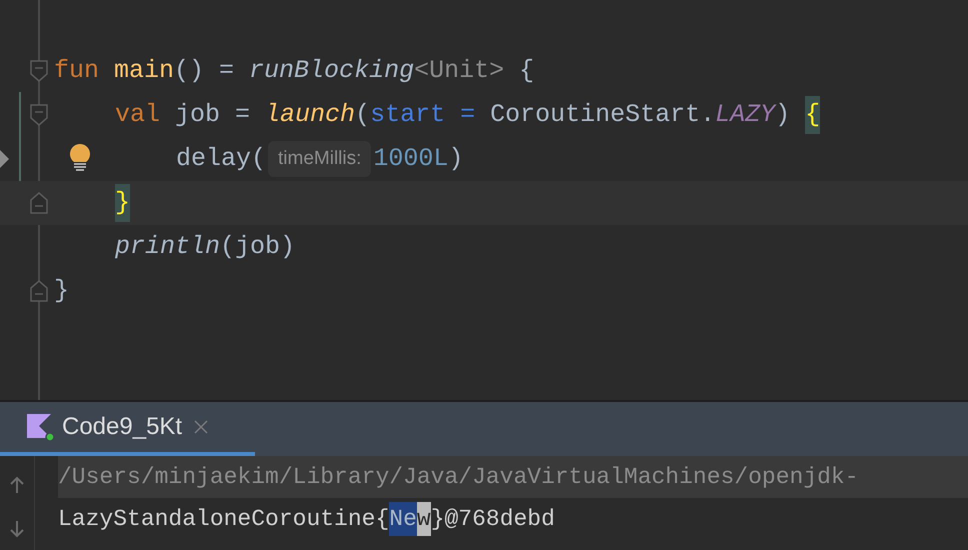 The width and height of the screenshot is (968, 550). Describe the element at coordinates (17, 485) in the screenshot. I see `up-arrow-icon` at that location.